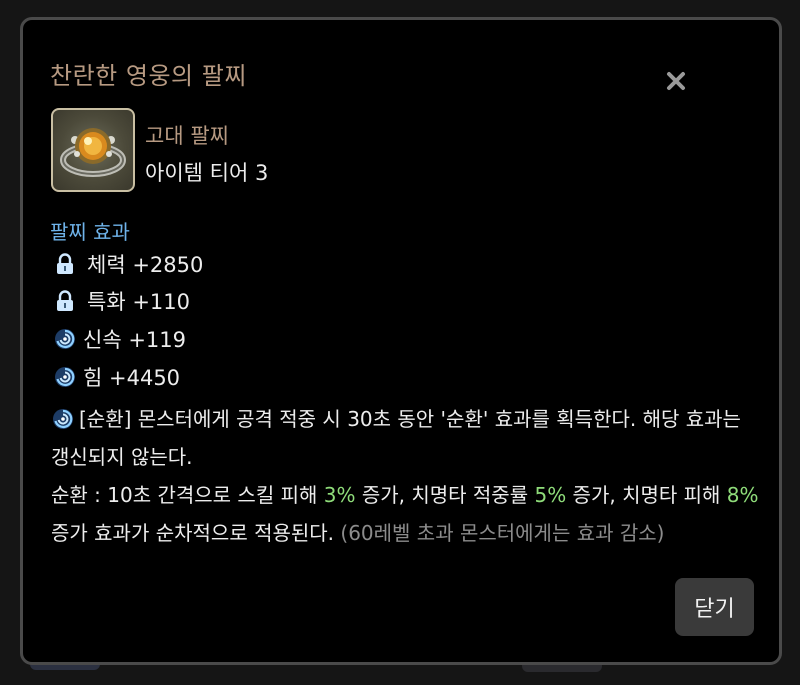  What do you see at coordinates (207, 173) in the screenshot?
I see `item-tier-label: 아이템 티어 3` at bounding box center [207, 173].